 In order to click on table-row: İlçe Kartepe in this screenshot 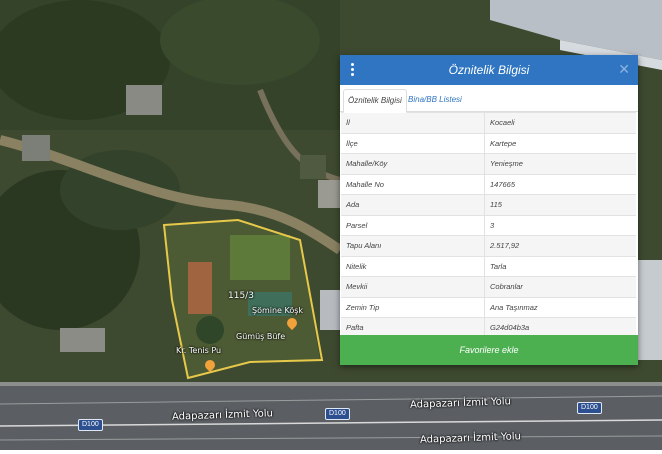, I will do `click(488, 143)`.